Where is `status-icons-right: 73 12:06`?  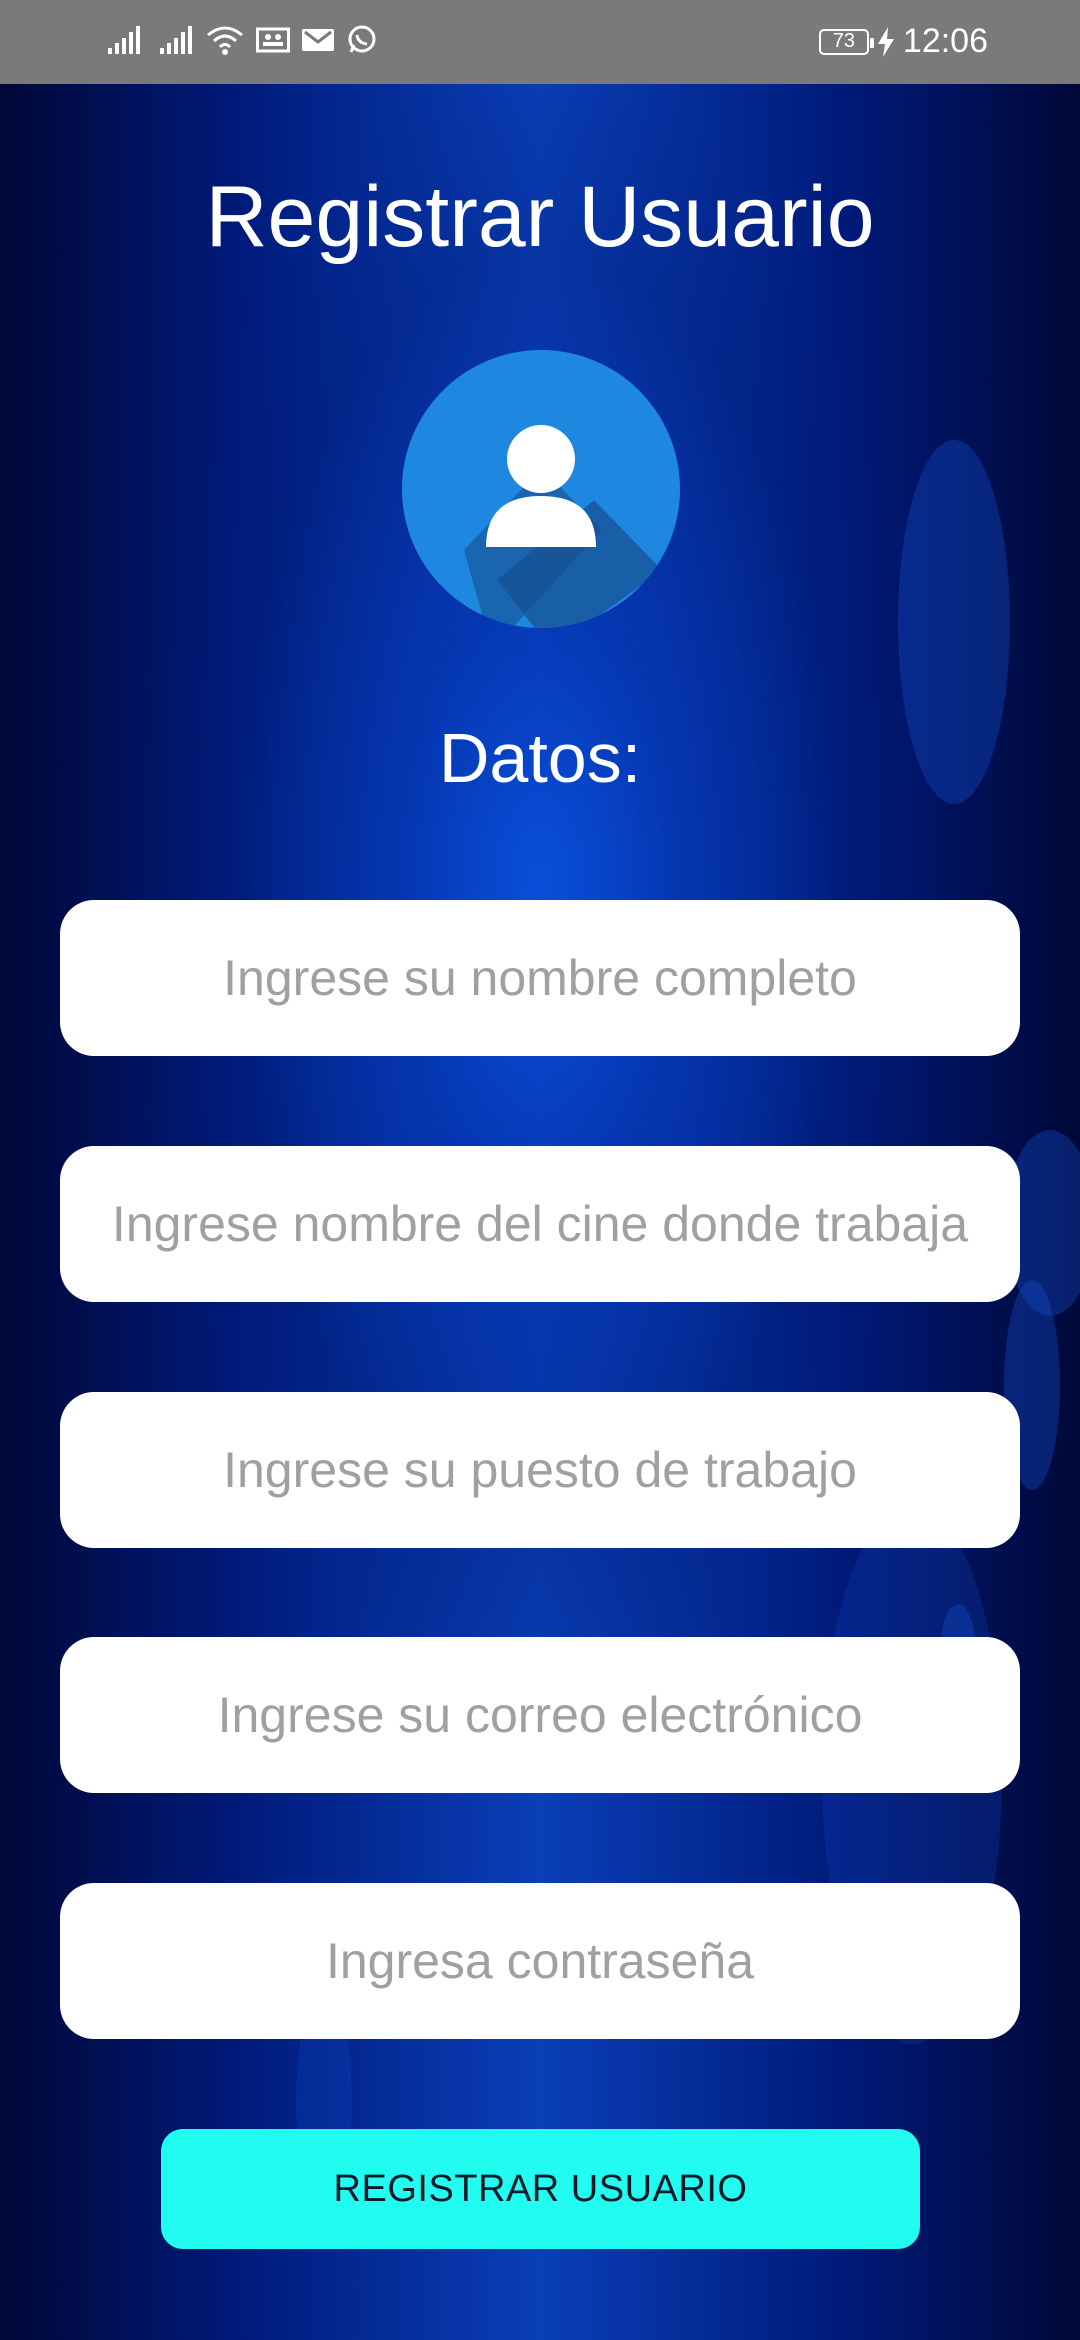
status-icons-right: 73 12:06 is located at coordinates (903, 41).